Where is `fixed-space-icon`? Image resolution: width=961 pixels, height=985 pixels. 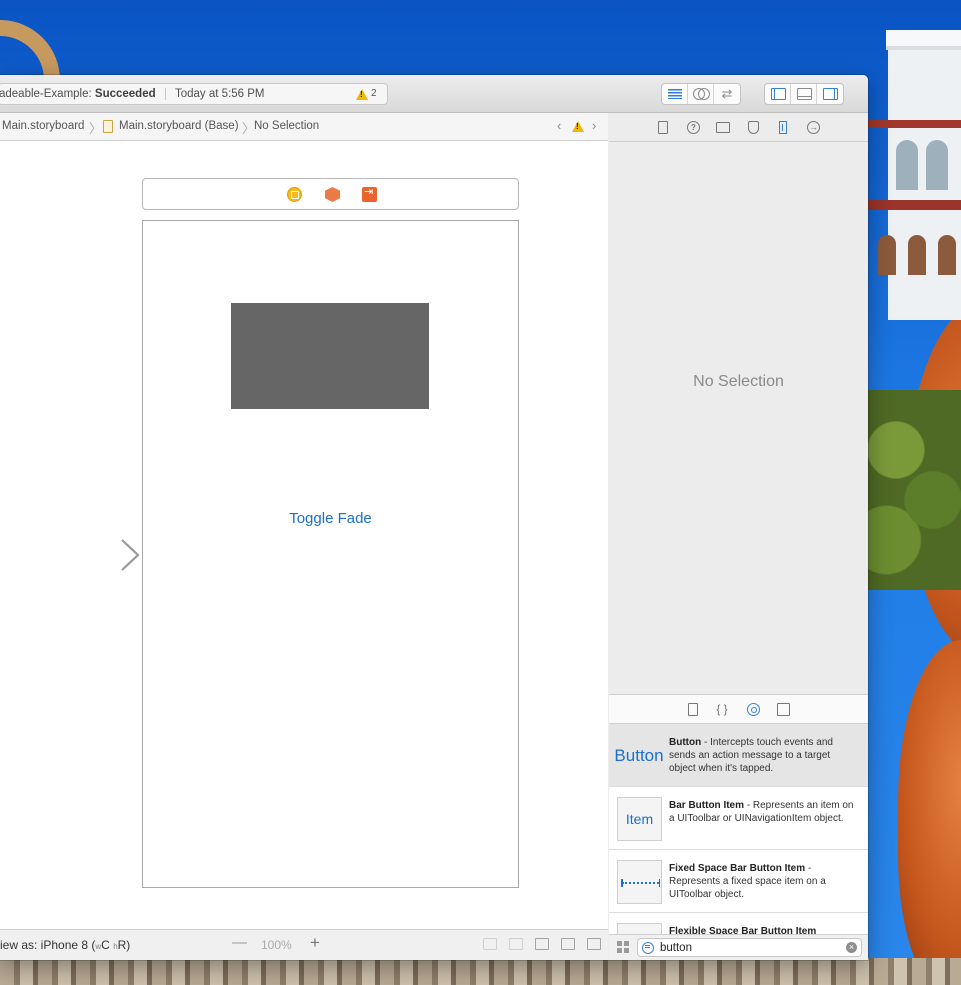 fixed-space-icon is located at coordinates (640, 883).